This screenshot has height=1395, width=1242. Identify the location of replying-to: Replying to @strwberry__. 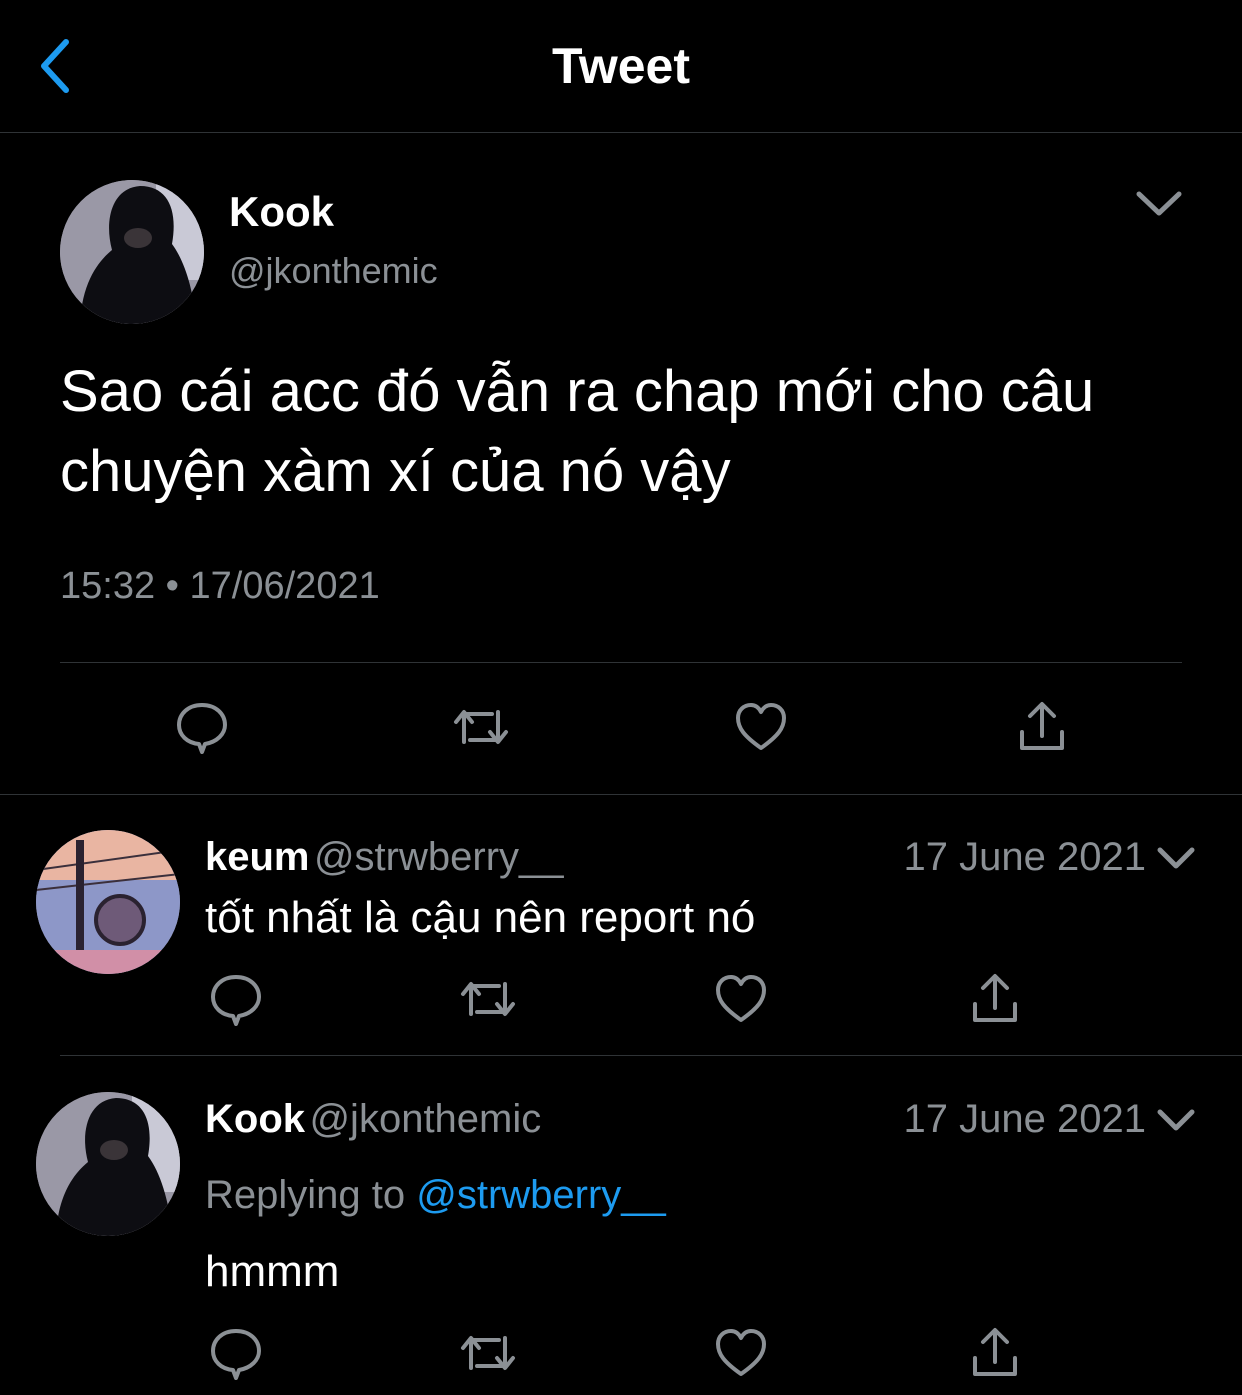
(435, 1195).